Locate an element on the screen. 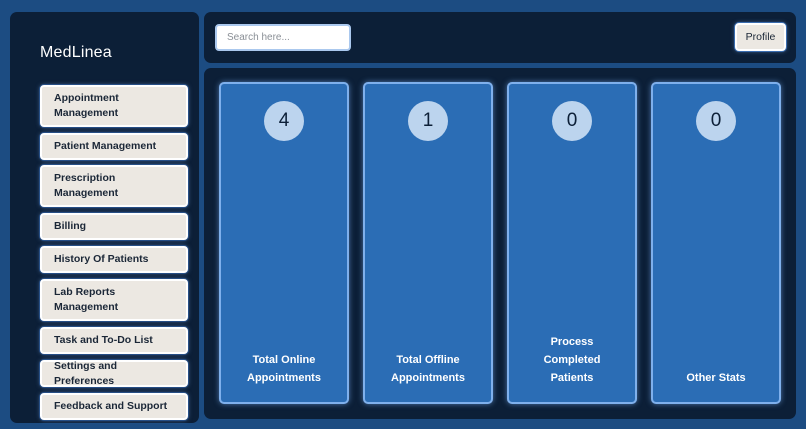 The height and width of the screenshot is (429, 806). sidebar-item-task-and-todo-list: Task and To-Do List is located at coordinates (114, 340).